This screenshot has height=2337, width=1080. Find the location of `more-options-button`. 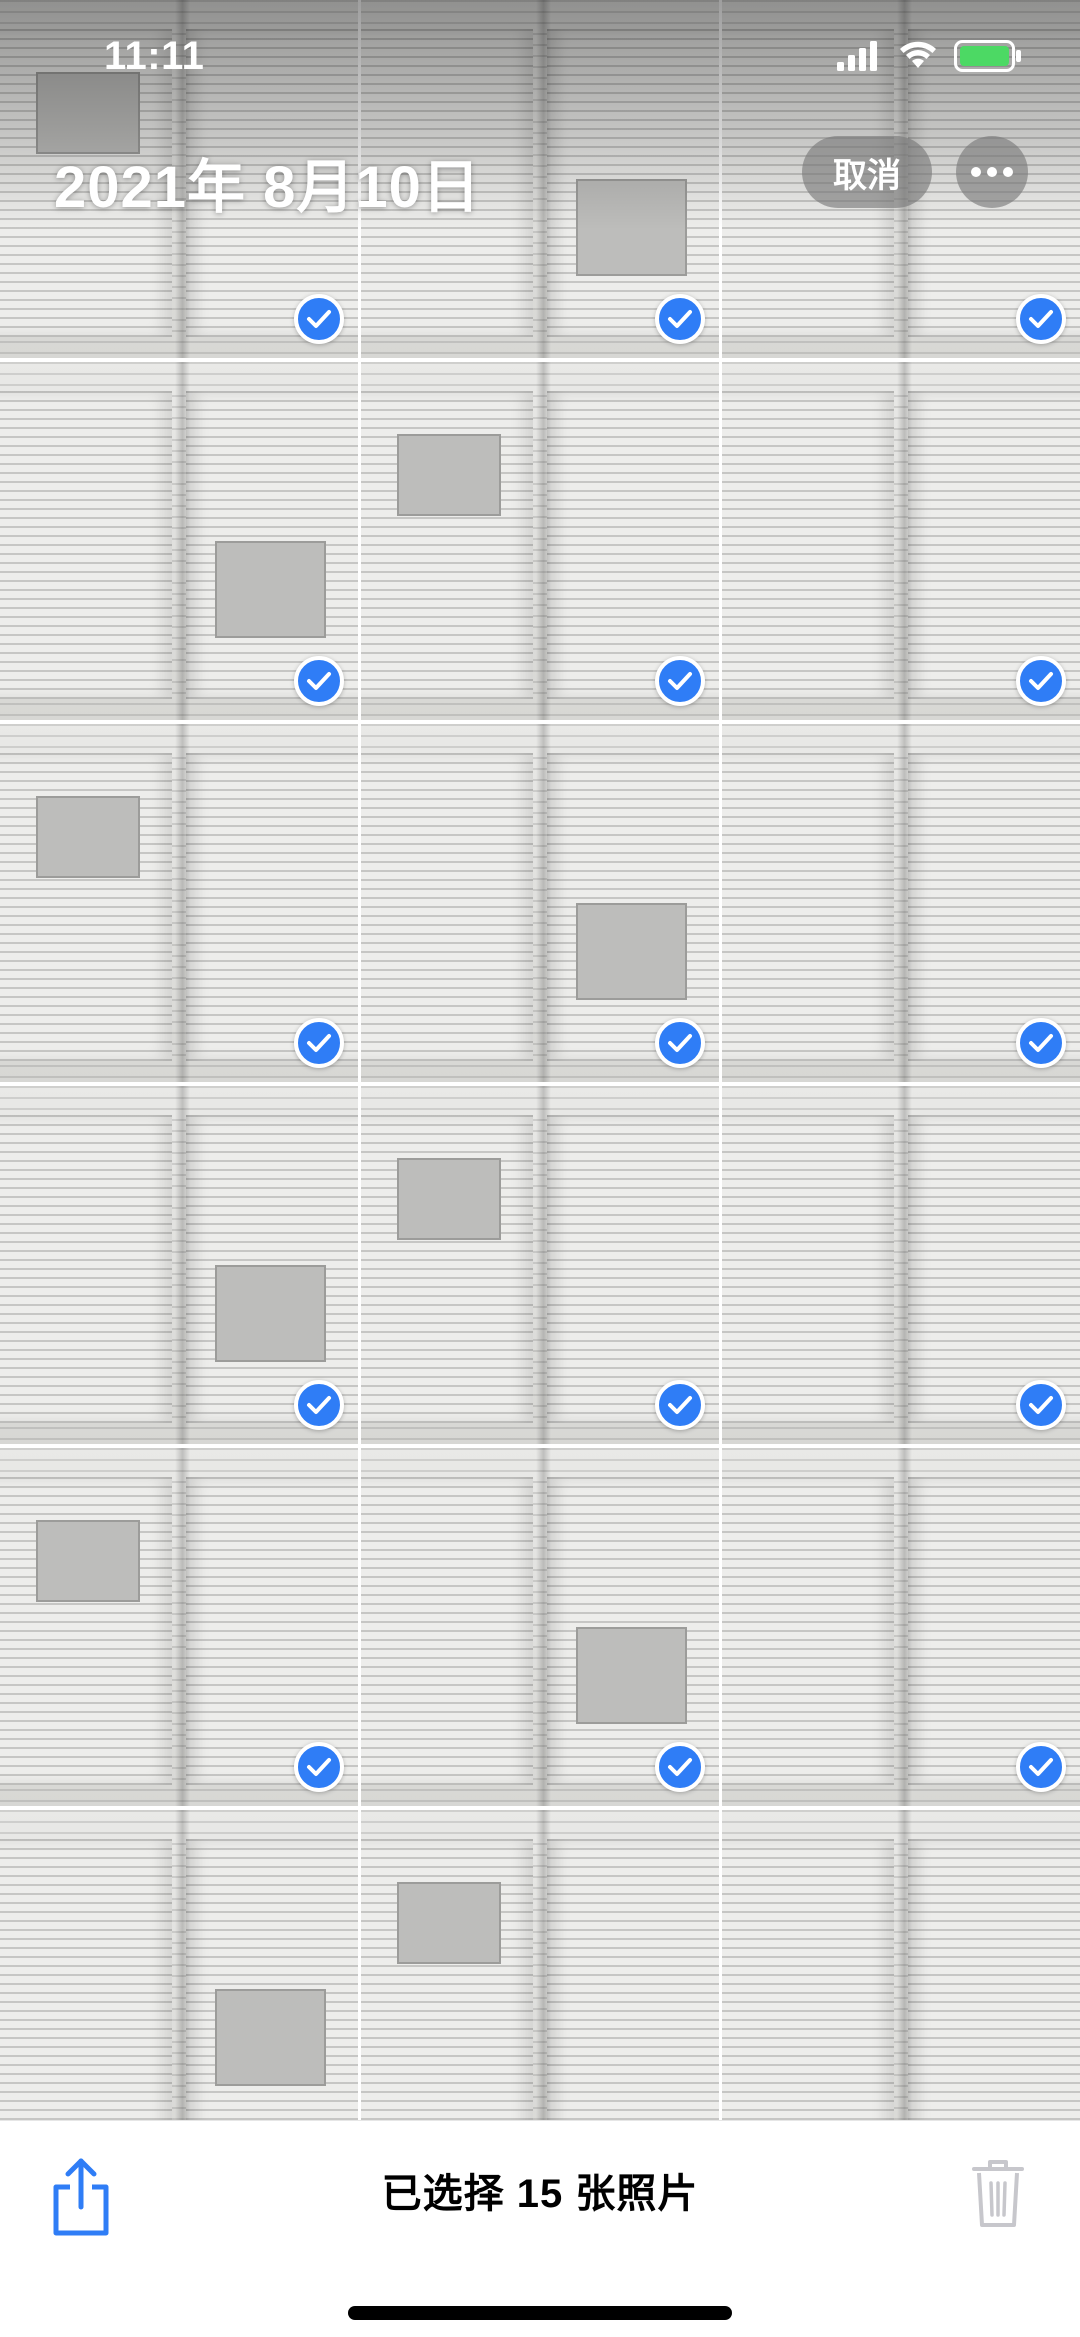

more-options-button is located at coordinates (992, 172).